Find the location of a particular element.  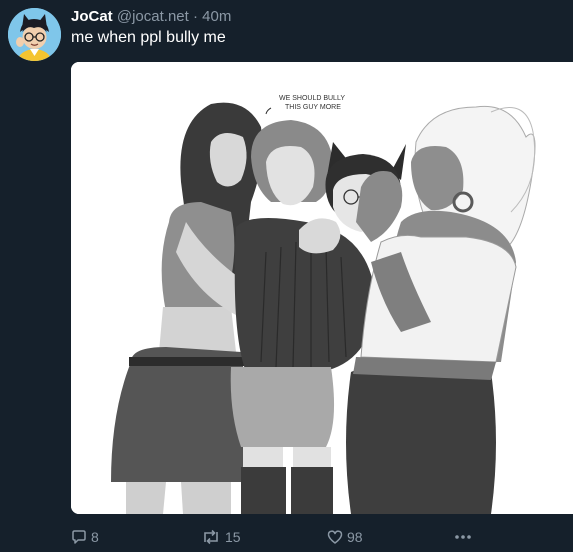

avatar is located at coordinates (34, 34).